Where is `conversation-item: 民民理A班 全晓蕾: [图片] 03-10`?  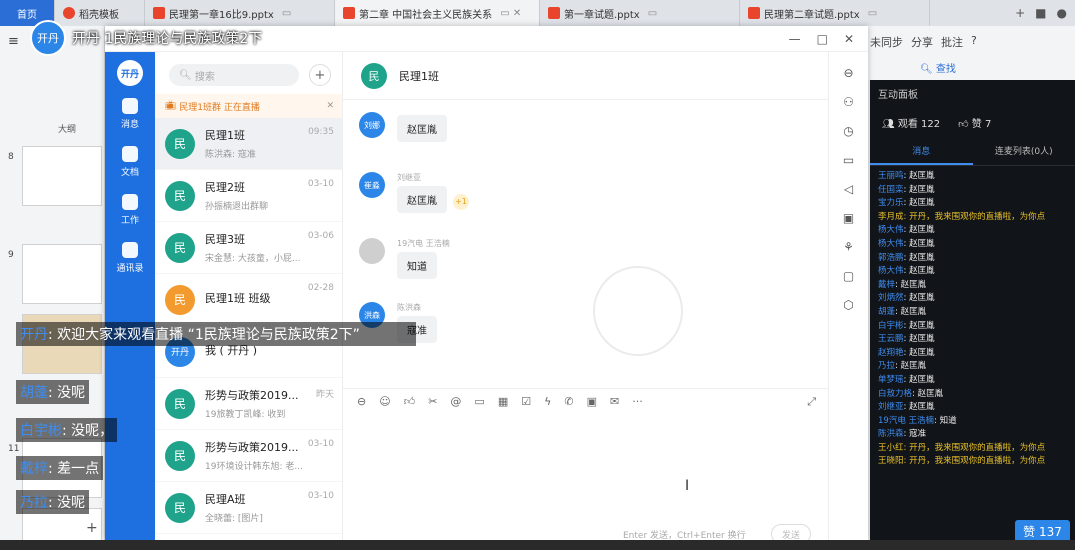
conversation-item: 民民理A班 全晓蕾: [图片] 03-10 is located at coordinates (248, 508).